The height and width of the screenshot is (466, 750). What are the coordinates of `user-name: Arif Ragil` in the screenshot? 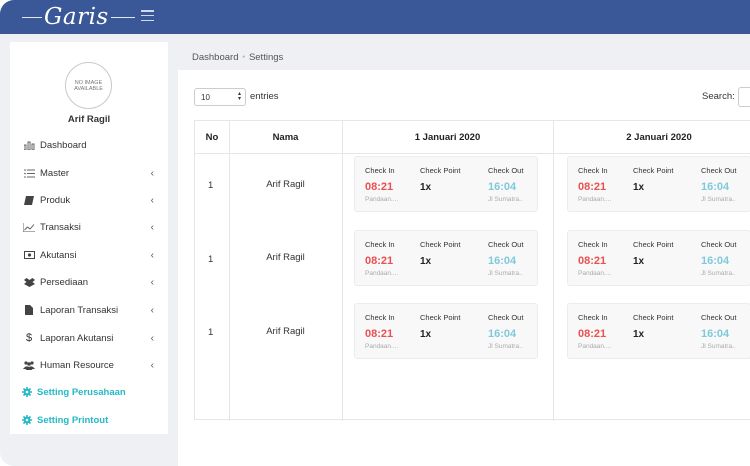 It's located at (89, 119).